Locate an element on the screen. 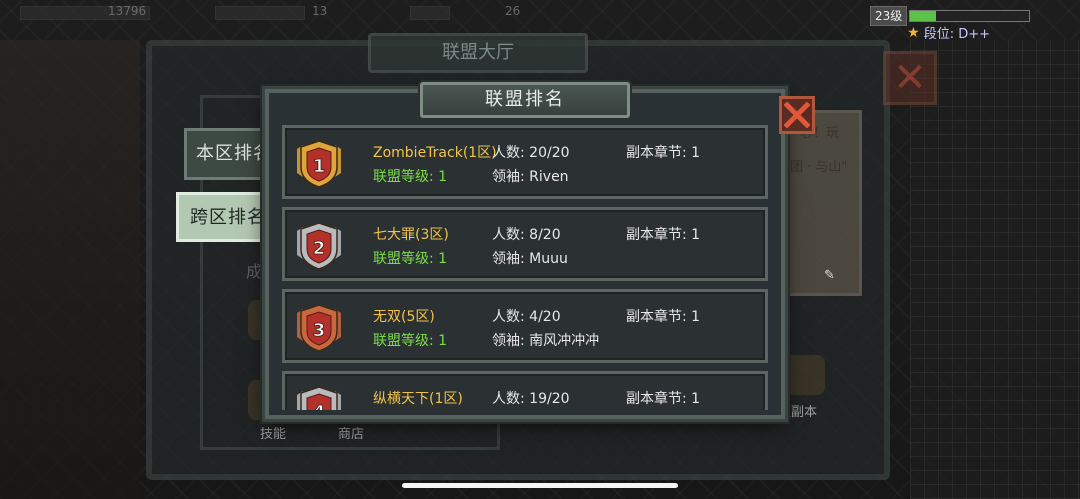 This screenshot has height=499, width=1080. alliance-name: 纵横天下(1区) is located at coordinates (418, 399).